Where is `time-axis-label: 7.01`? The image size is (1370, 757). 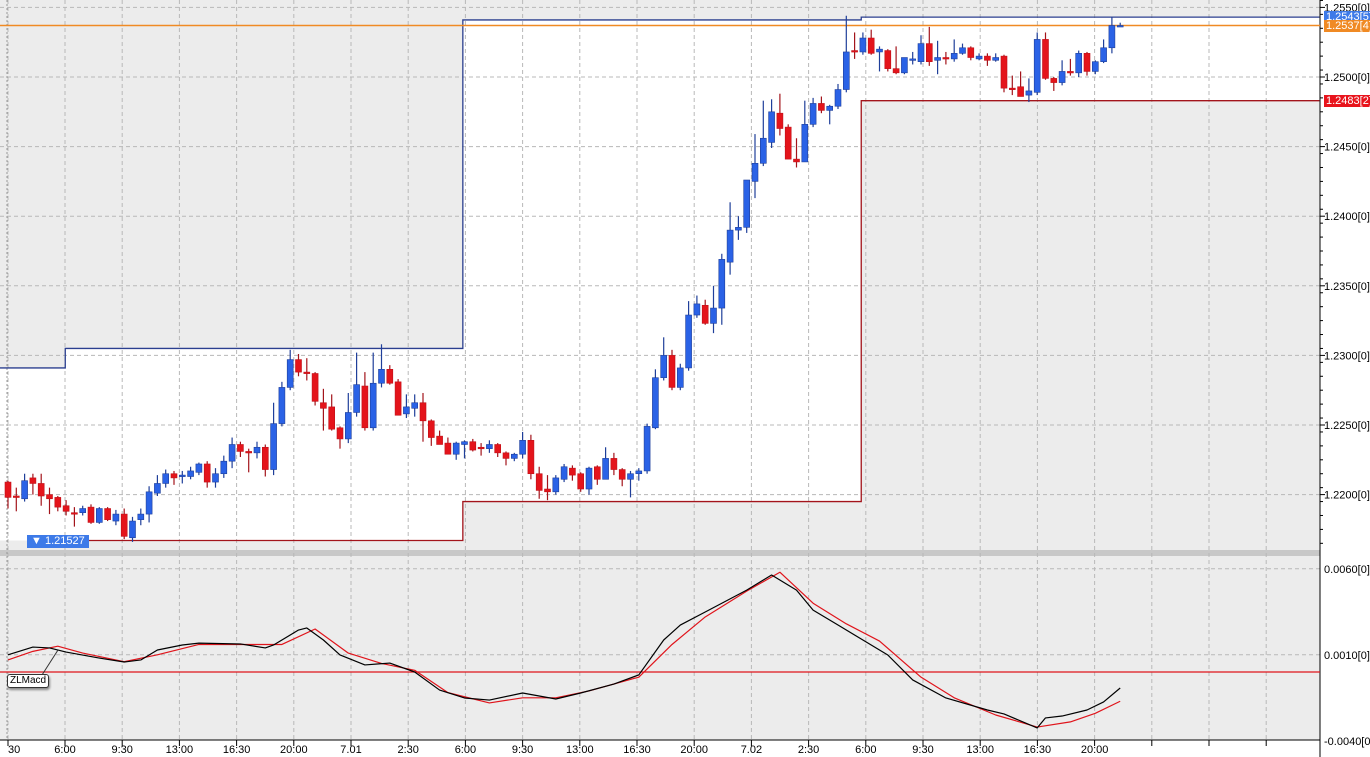
time-axis-label: 7.01 is located at coordinates (350, 750).